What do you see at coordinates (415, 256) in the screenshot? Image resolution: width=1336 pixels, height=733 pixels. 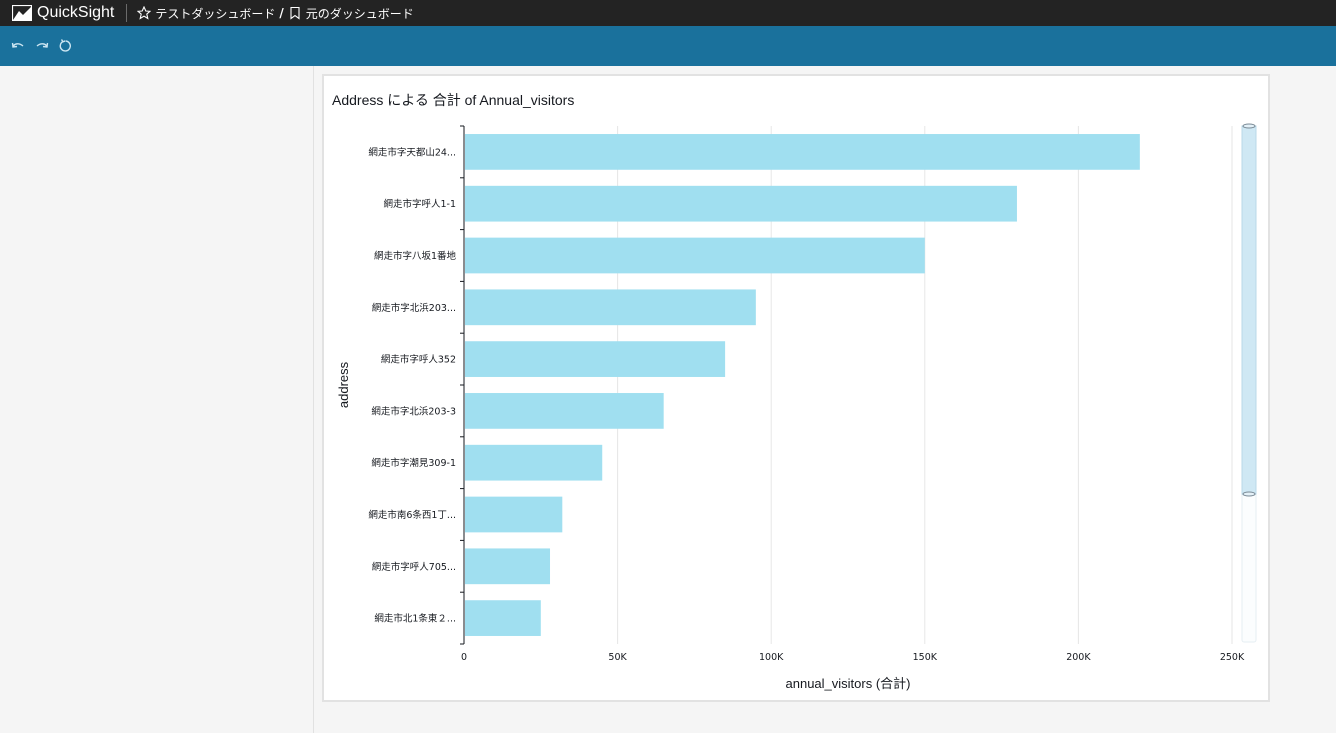 I see `y-tick-label: 網走市字八坂1番地` at bounding box center [415, 256].